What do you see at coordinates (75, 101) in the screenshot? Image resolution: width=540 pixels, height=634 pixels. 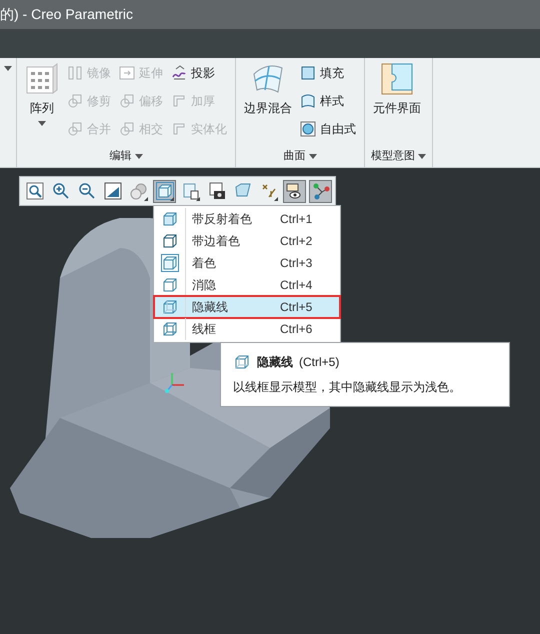 I see `trim-icon` at bounding box center [75, 101].